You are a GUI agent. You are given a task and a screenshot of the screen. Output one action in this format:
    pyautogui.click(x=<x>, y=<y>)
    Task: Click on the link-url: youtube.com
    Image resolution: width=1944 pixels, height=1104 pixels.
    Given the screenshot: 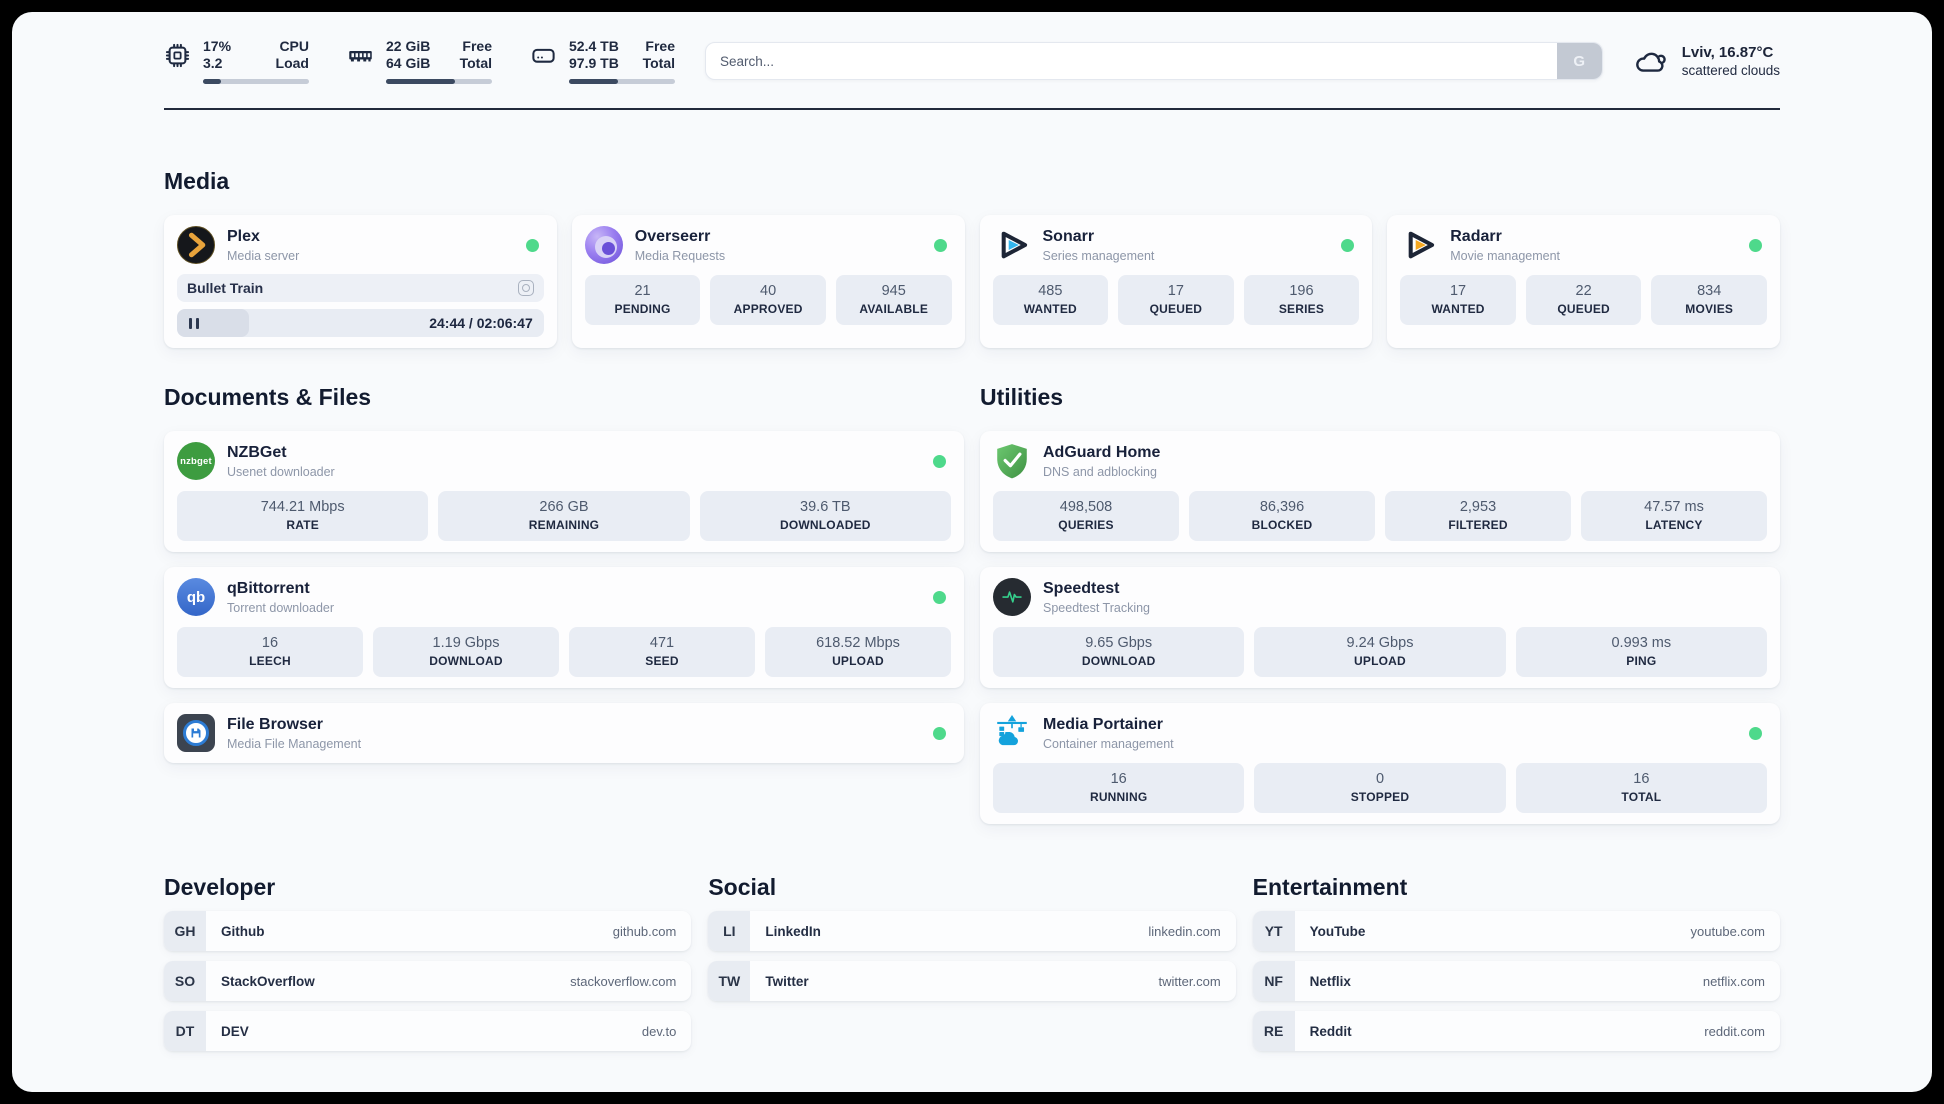 What is the action you would take?
    pyautogui.click(x=1727, y=931)
    